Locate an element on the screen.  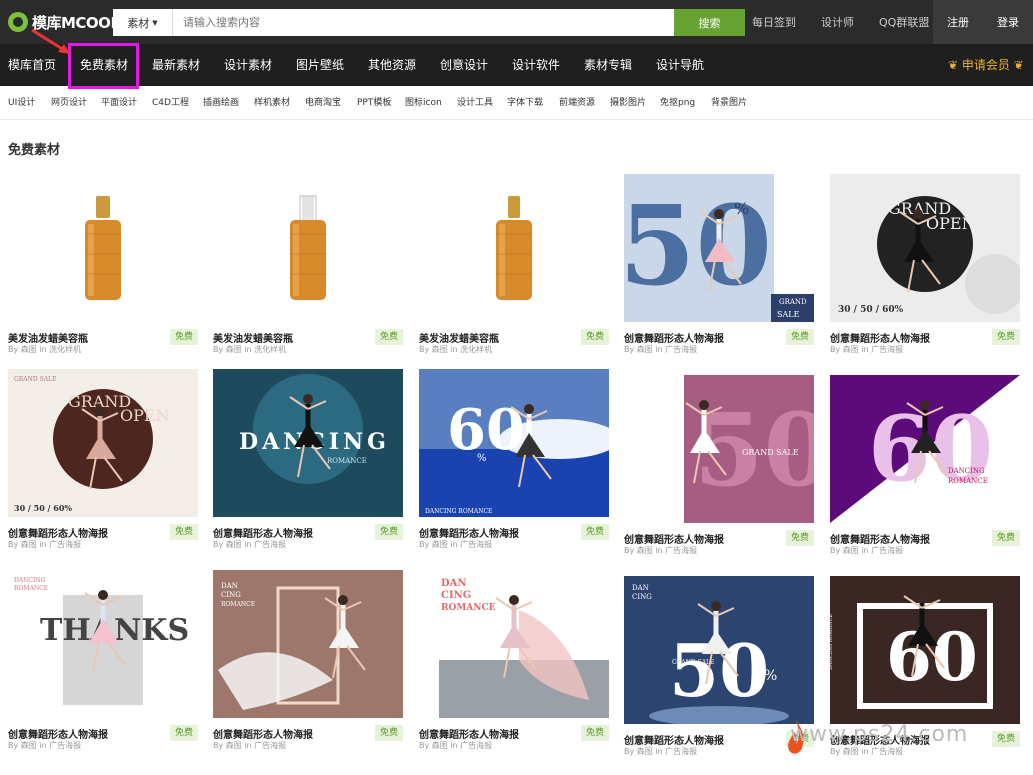
sub-item-background: 背景图片 is located at coordinates (729, 103).